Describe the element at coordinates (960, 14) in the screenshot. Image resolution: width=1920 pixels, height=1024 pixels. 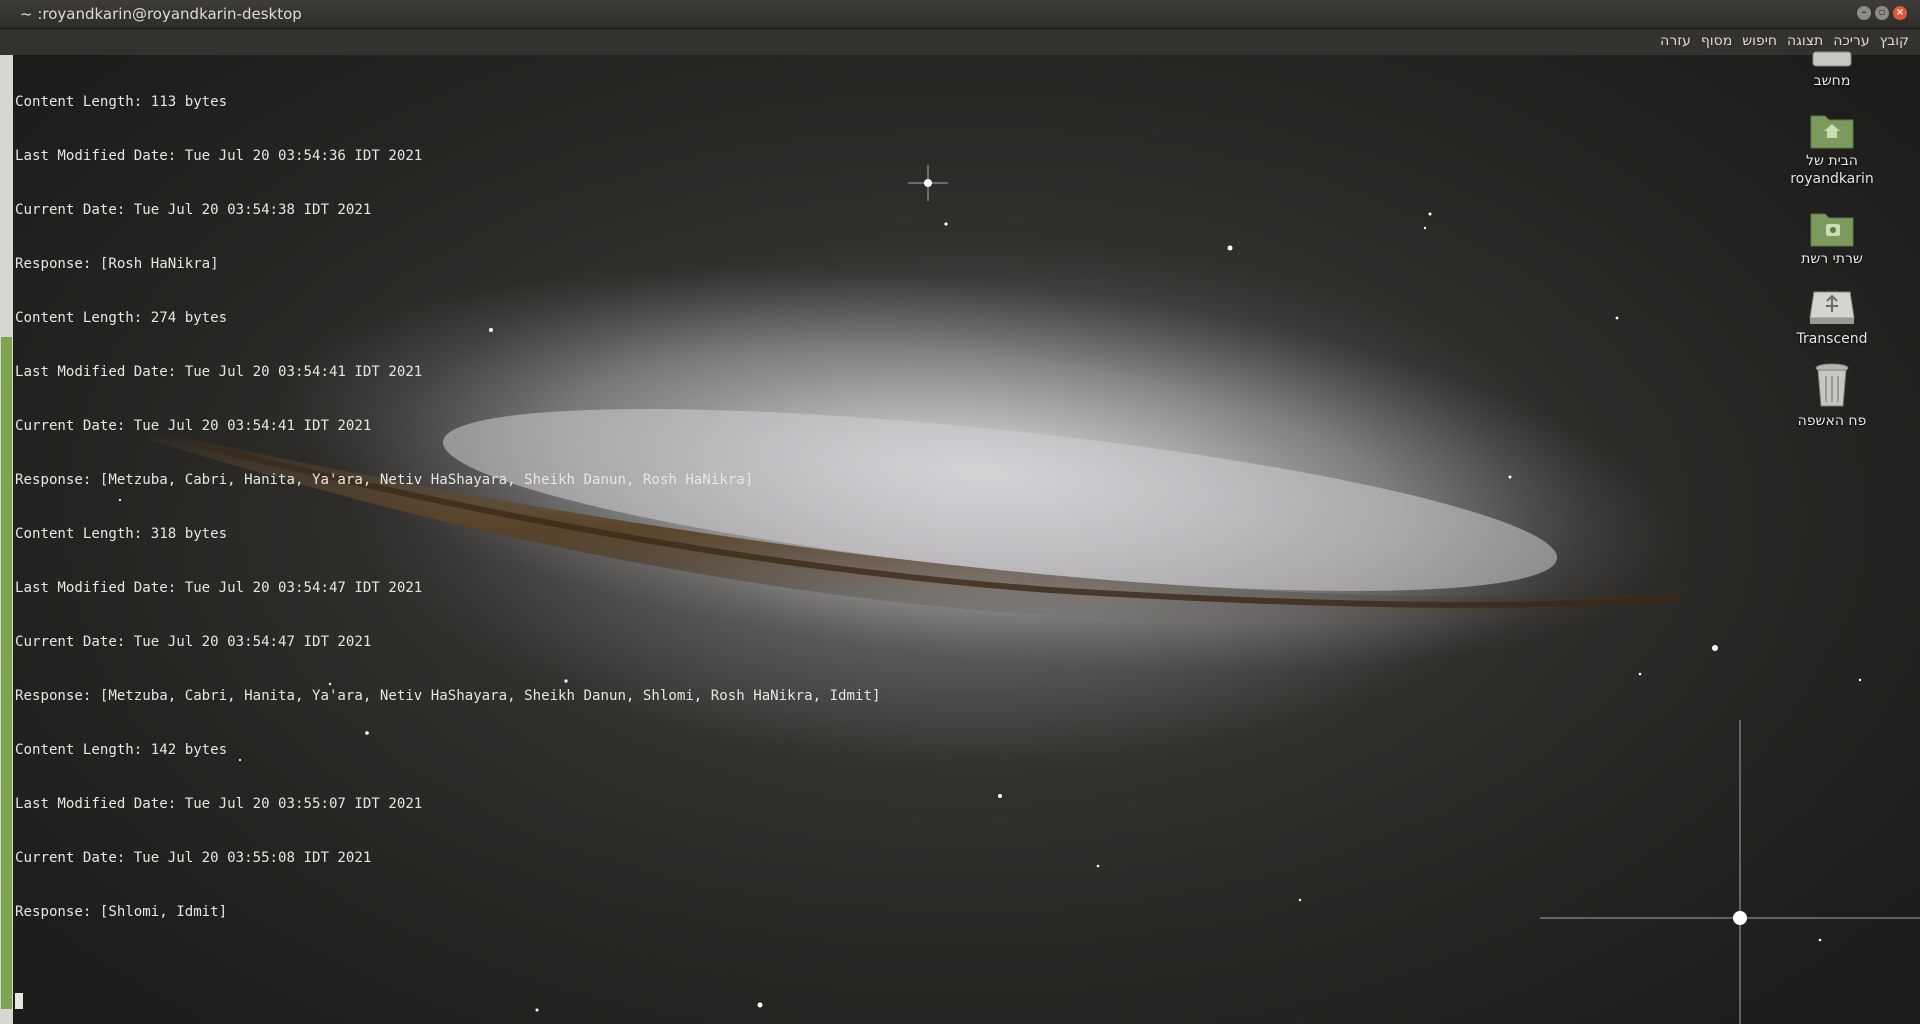
I see `window-titlebar: ~ :royandkarin@royandkarin-desktop – ▫ ×` at that location.